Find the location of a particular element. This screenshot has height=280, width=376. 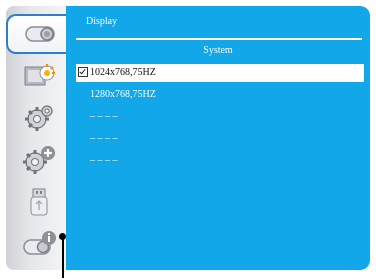

section-header: System is located at coordinates (218, 50).